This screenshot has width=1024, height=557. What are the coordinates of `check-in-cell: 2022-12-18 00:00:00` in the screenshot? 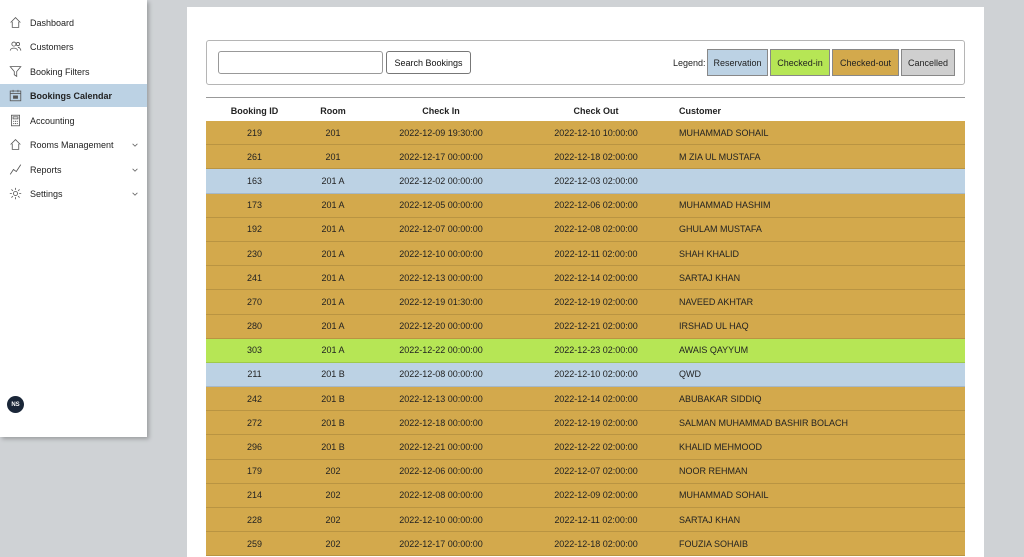 It's located at (441, 422).